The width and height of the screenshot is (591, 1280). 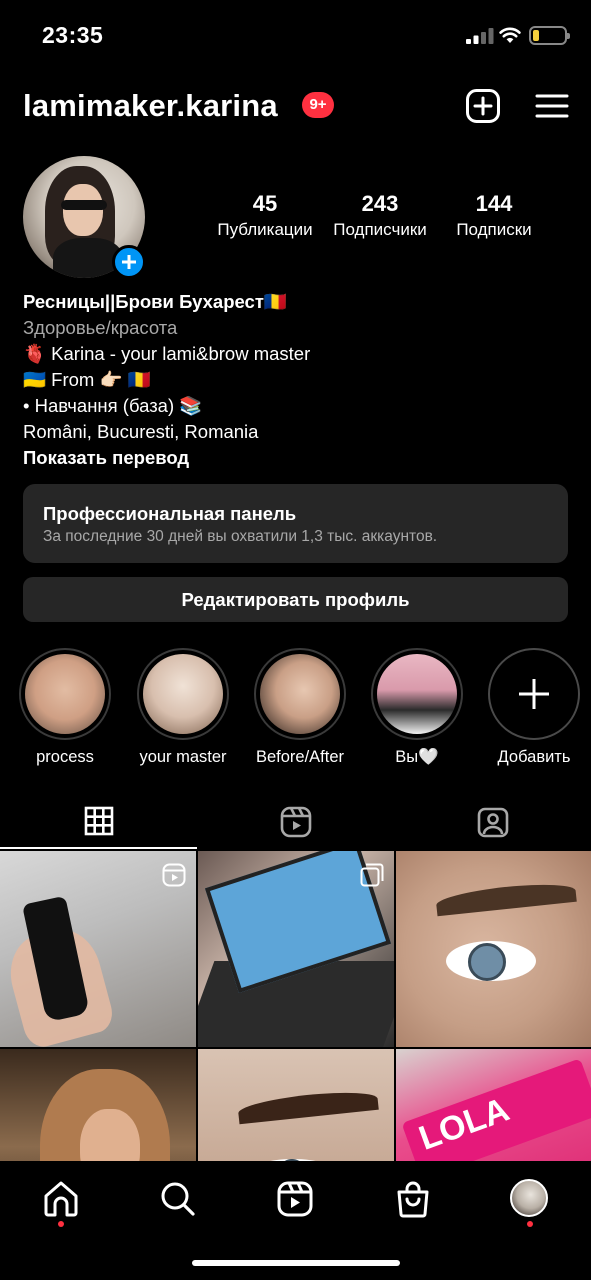 What do you see at coordinates (73, 35) in the screenshot?
I see `status-time: 23:35` at bounding box center [73, 35].